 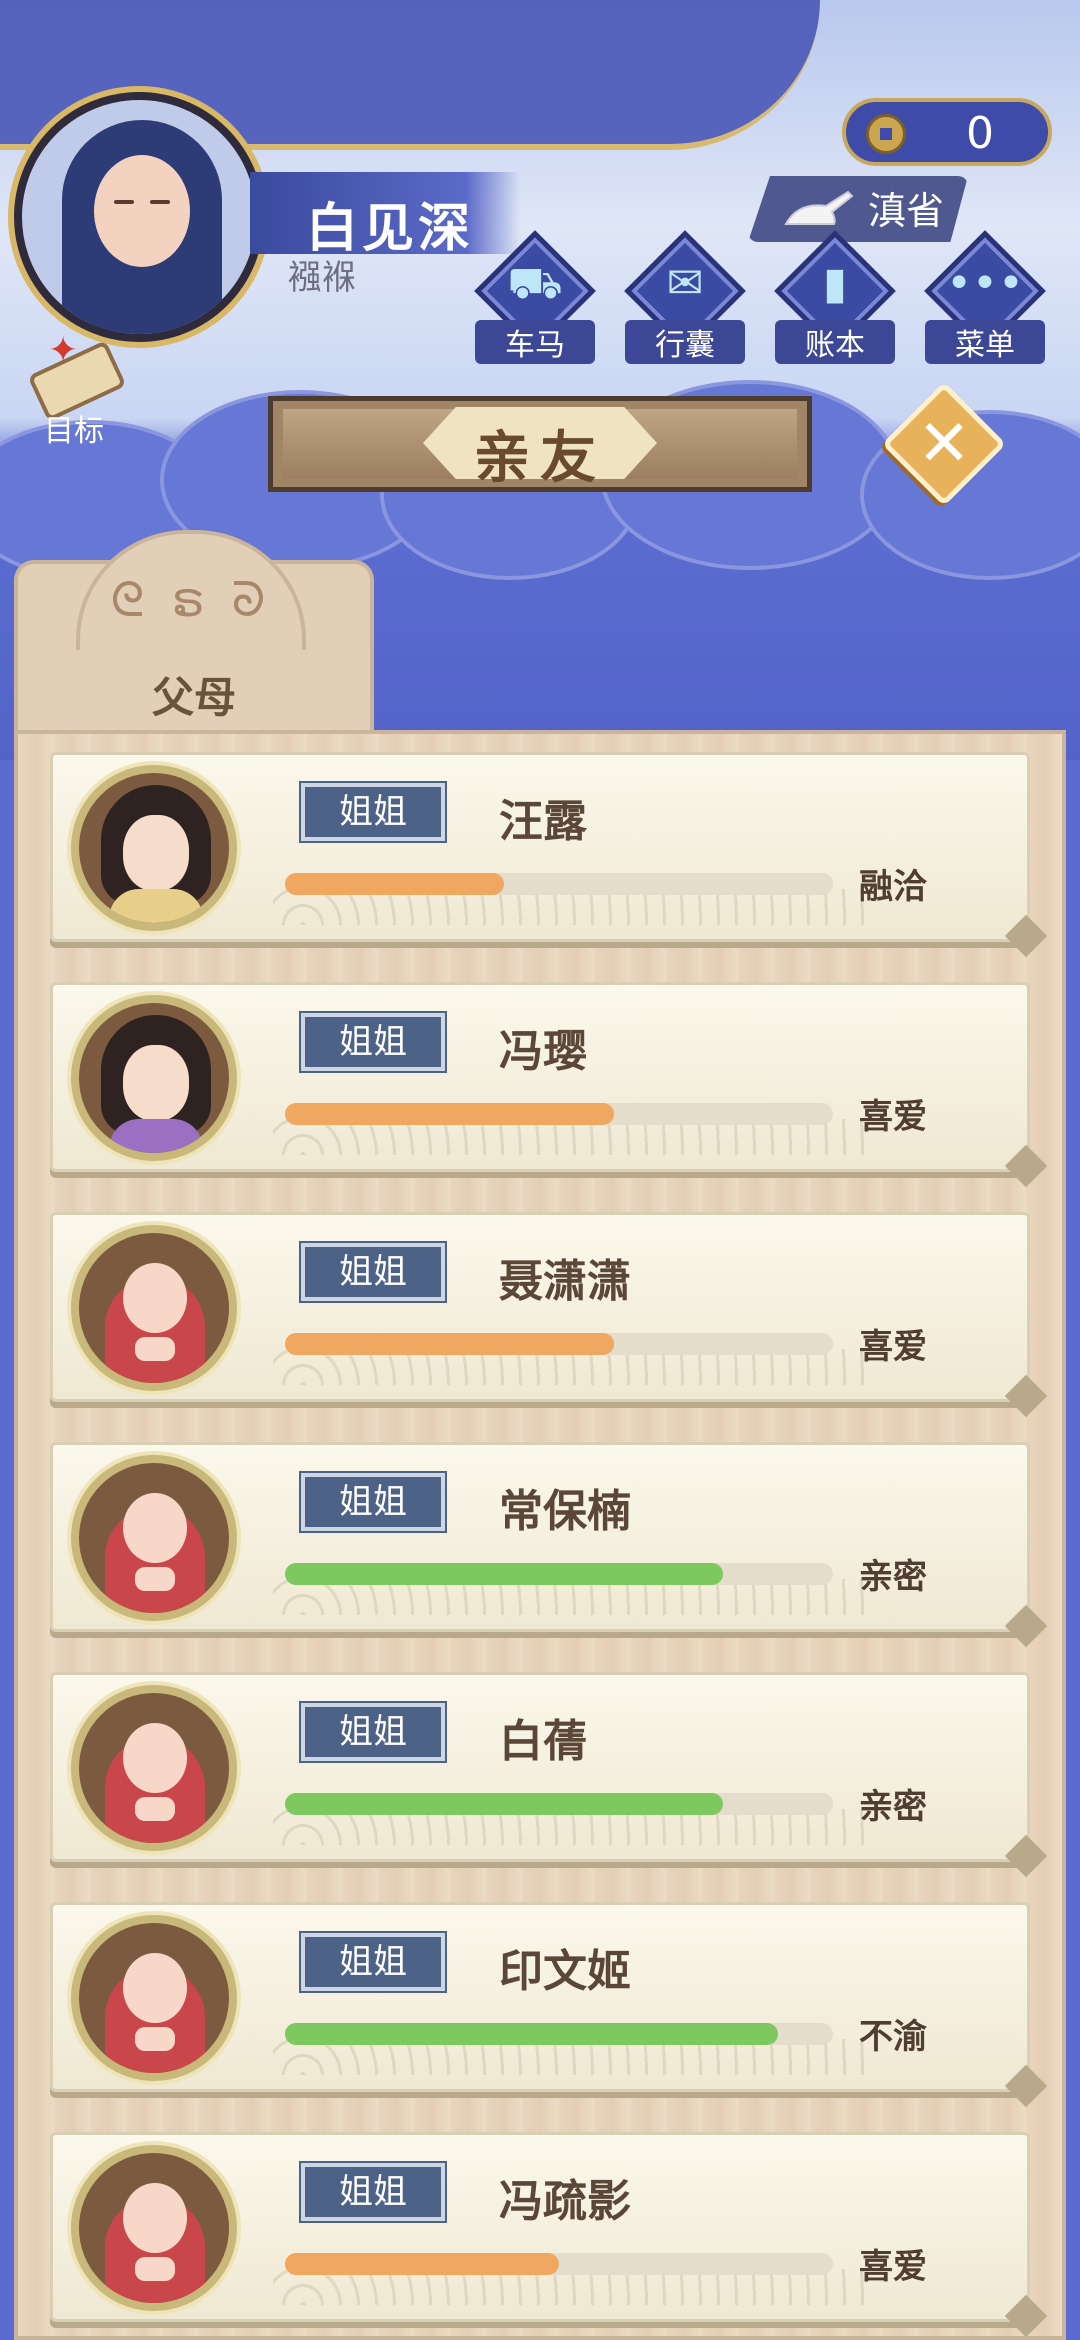 I want to click on menu-label: 车马, so click(x=535, y=342).